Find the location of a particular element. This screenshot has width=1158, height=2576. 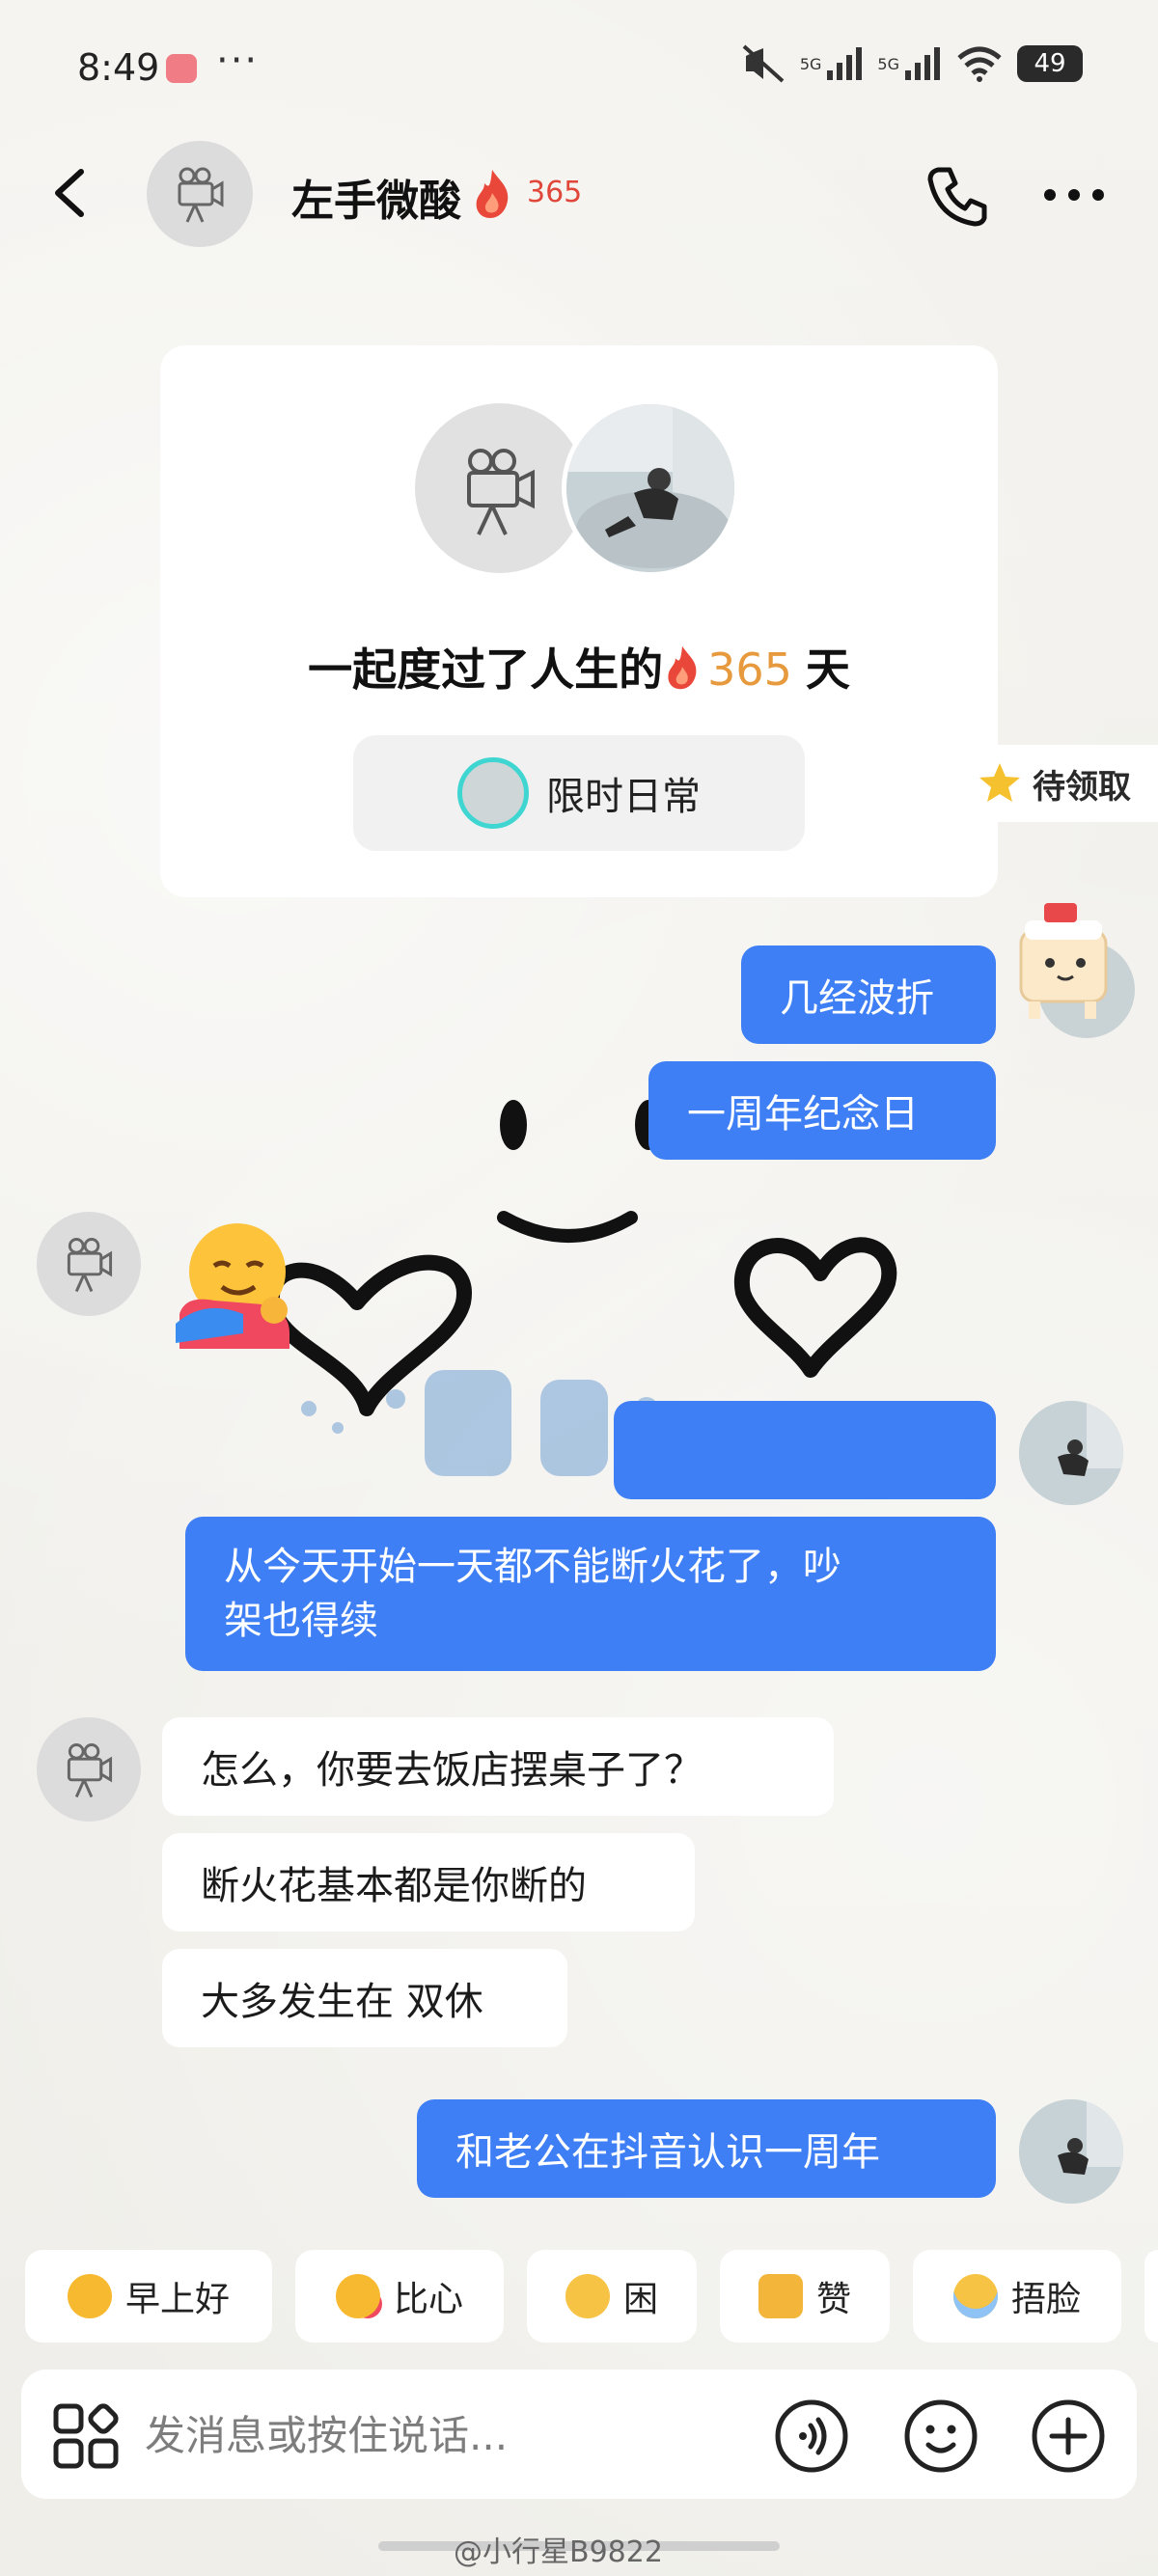

notification-app-icon is located at coordinates (181, 68).